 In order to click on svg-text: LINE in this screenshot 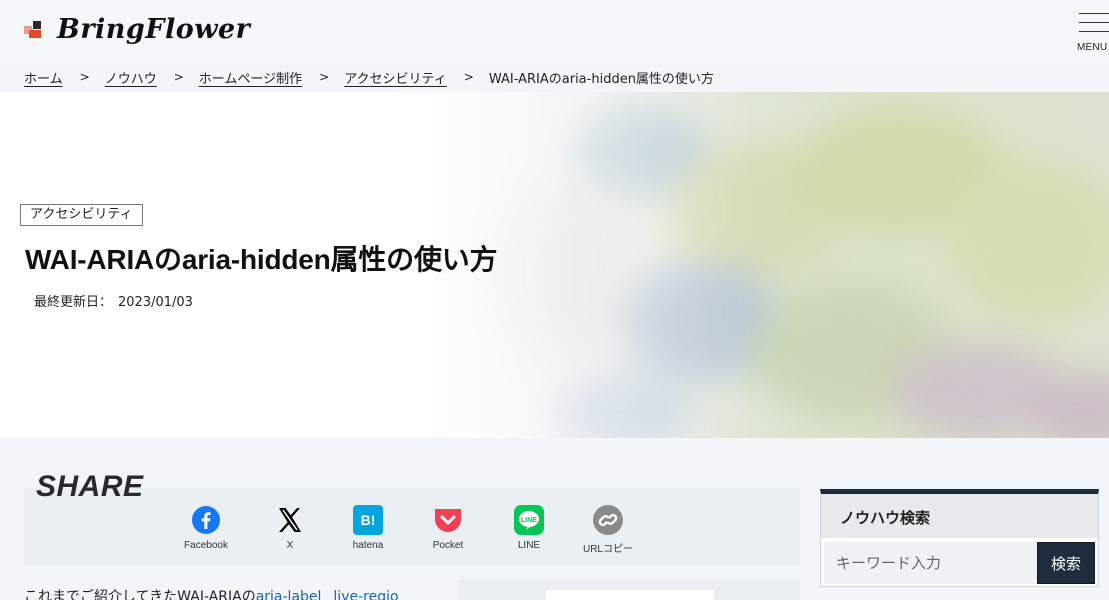, I will do `click(529, 520)`.